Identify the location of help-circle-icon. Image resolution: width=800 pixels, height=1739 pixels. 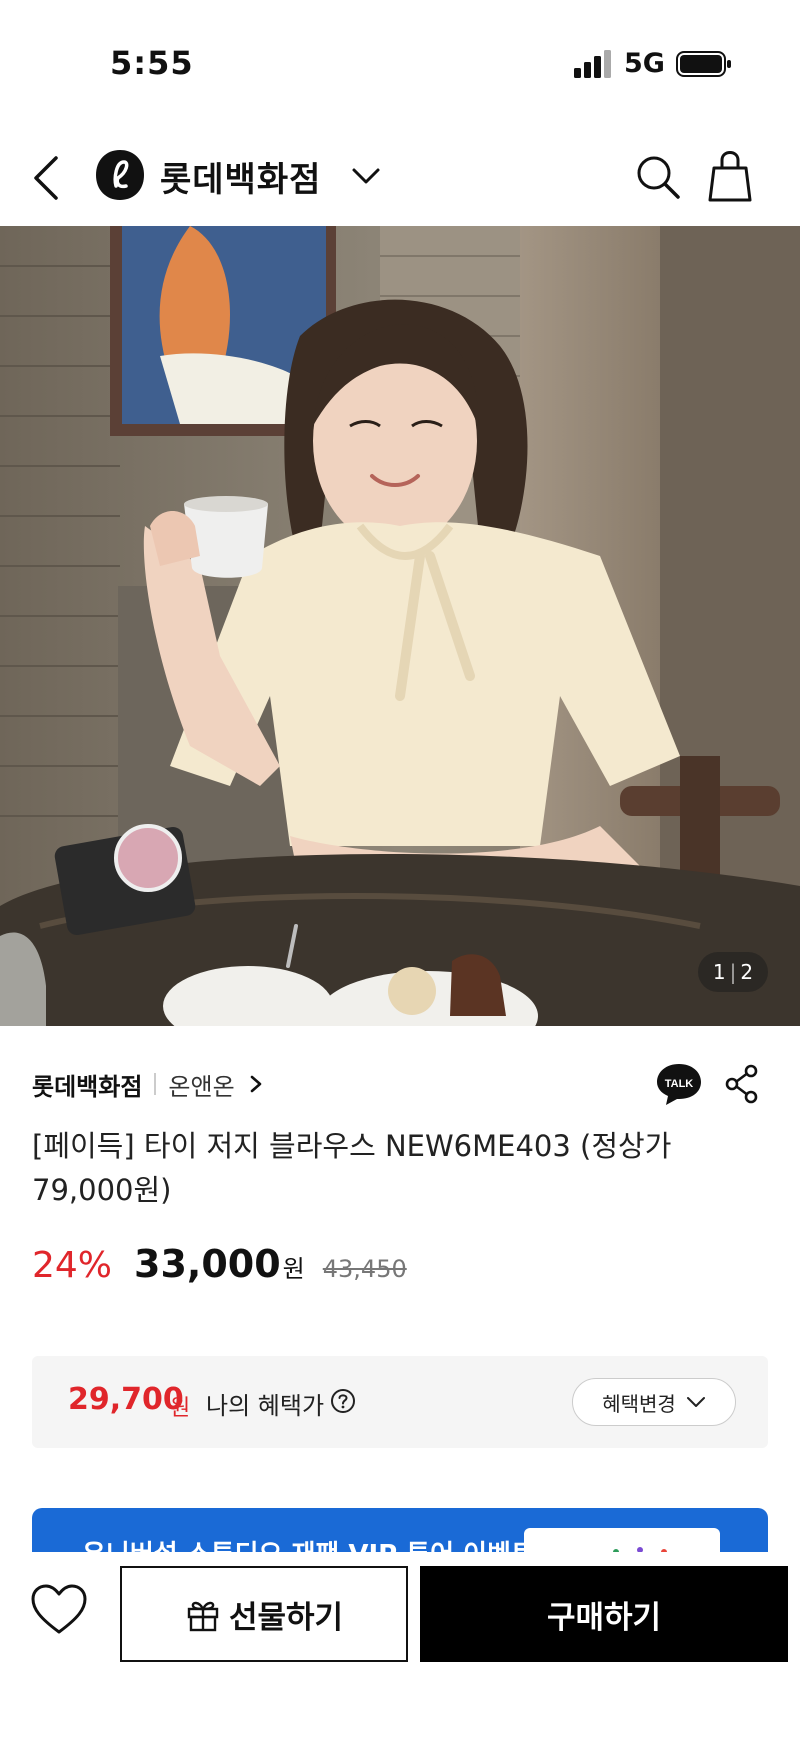
(343, 1401).